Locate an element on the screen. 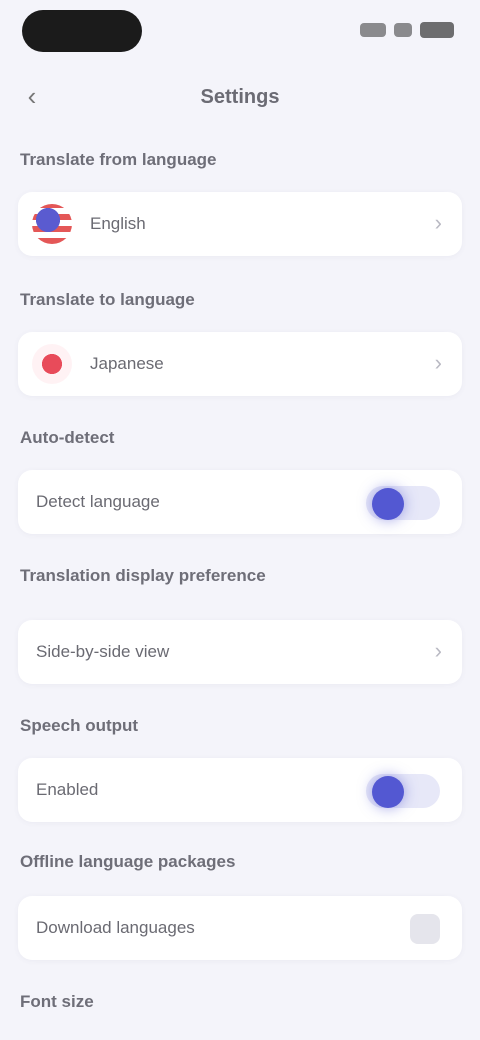 The width and height of the screenshot is (480, 1040). display-preference-value: Side-by-side view is located at coordinates (103, 651).